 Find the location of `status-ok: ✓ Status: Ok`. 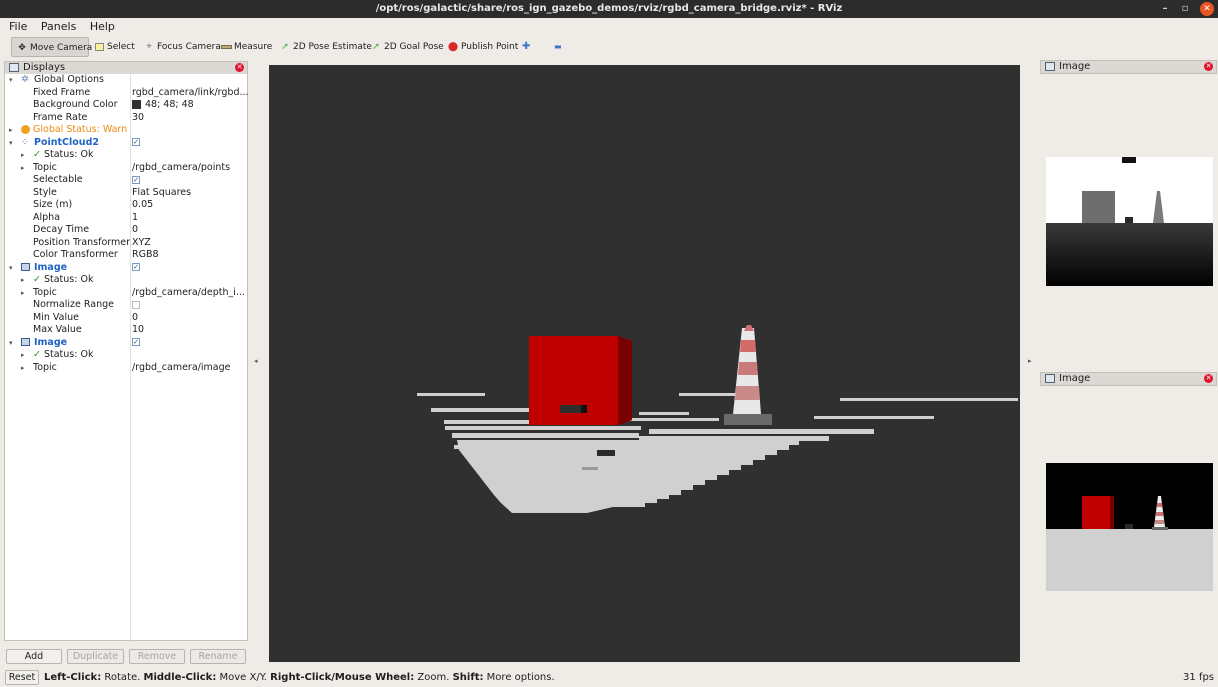

status-ok: ✓ Status: Ok is located at coordinates (63, 355).